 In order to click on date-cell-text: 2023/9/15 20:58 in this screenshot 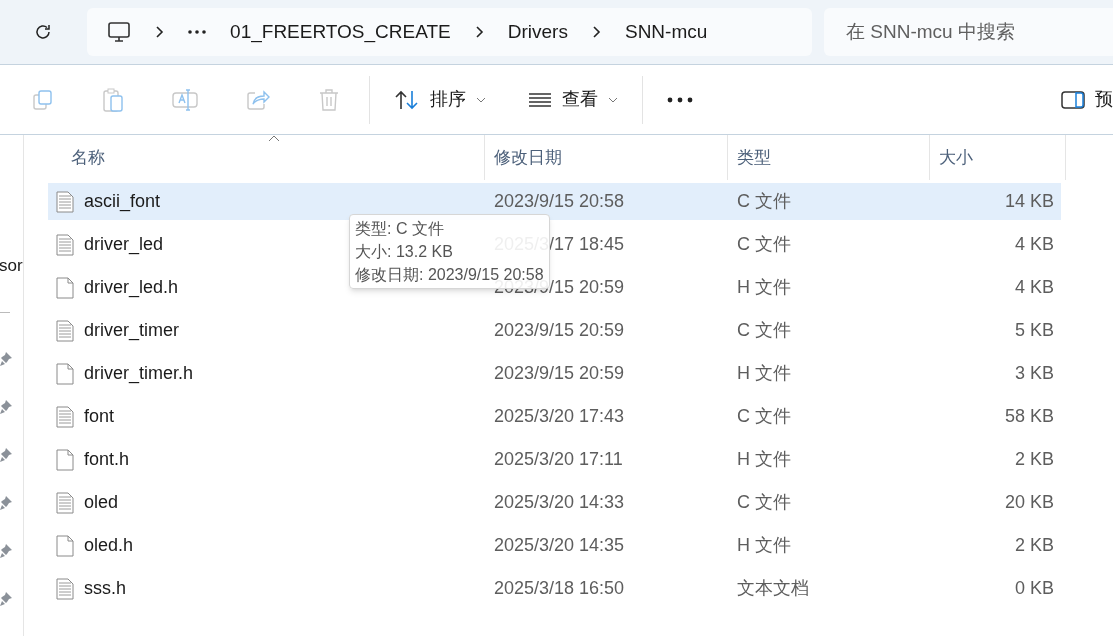, I will do `click(559, 201)`.